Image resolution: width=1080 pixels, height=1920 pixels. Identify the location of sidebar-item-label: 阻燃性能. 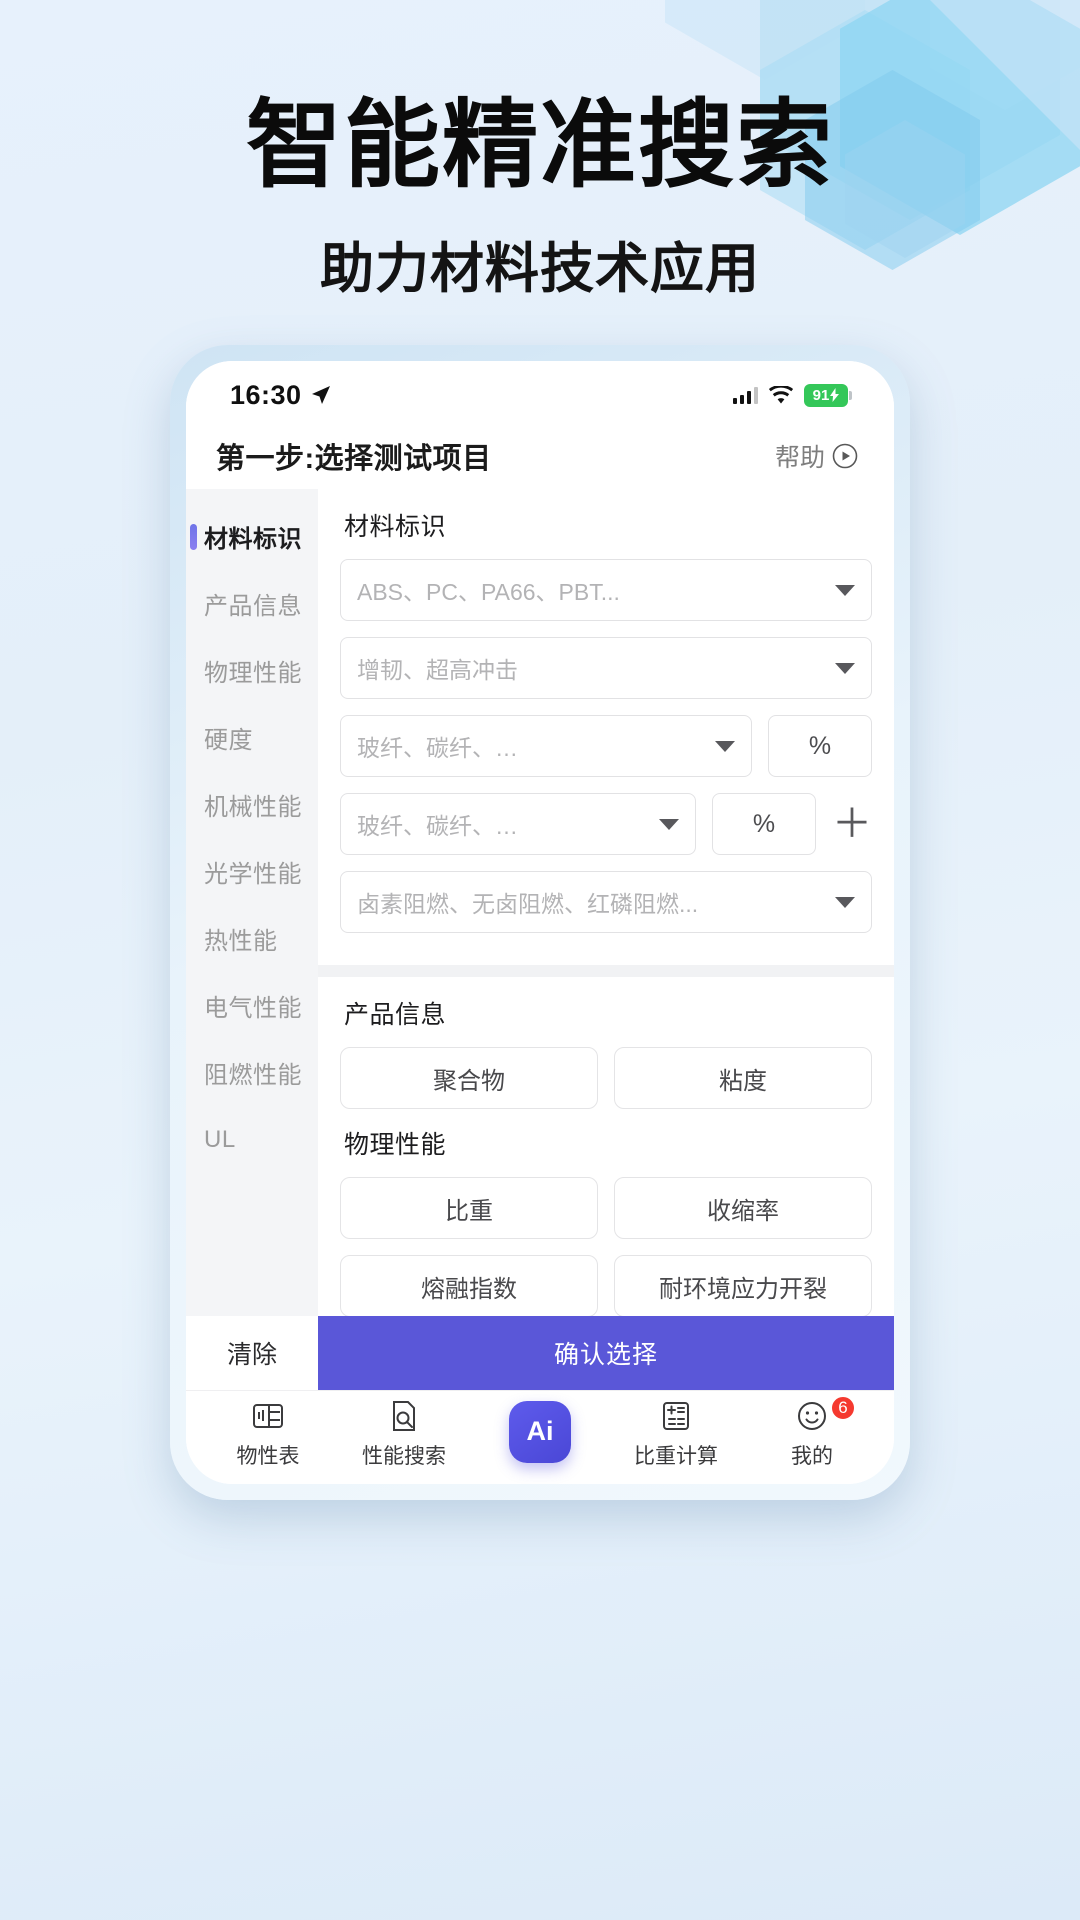
(253, 1075).